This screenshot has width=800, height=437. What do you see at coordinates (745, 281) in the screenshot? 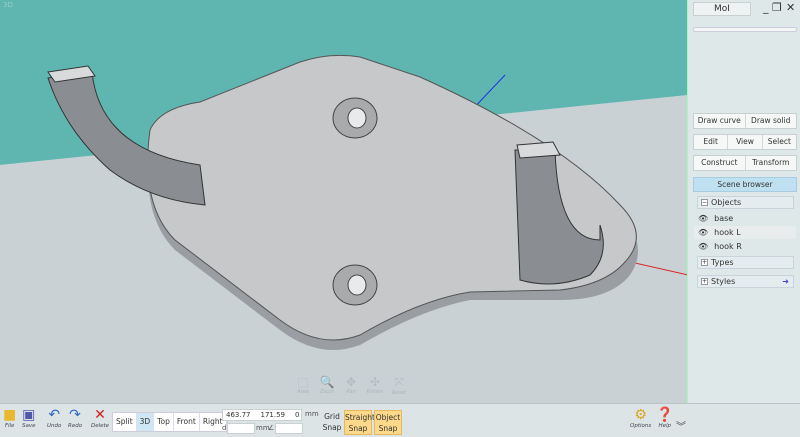
I see `styles-section: + Styles ➜` at bounding box center [745, 281].